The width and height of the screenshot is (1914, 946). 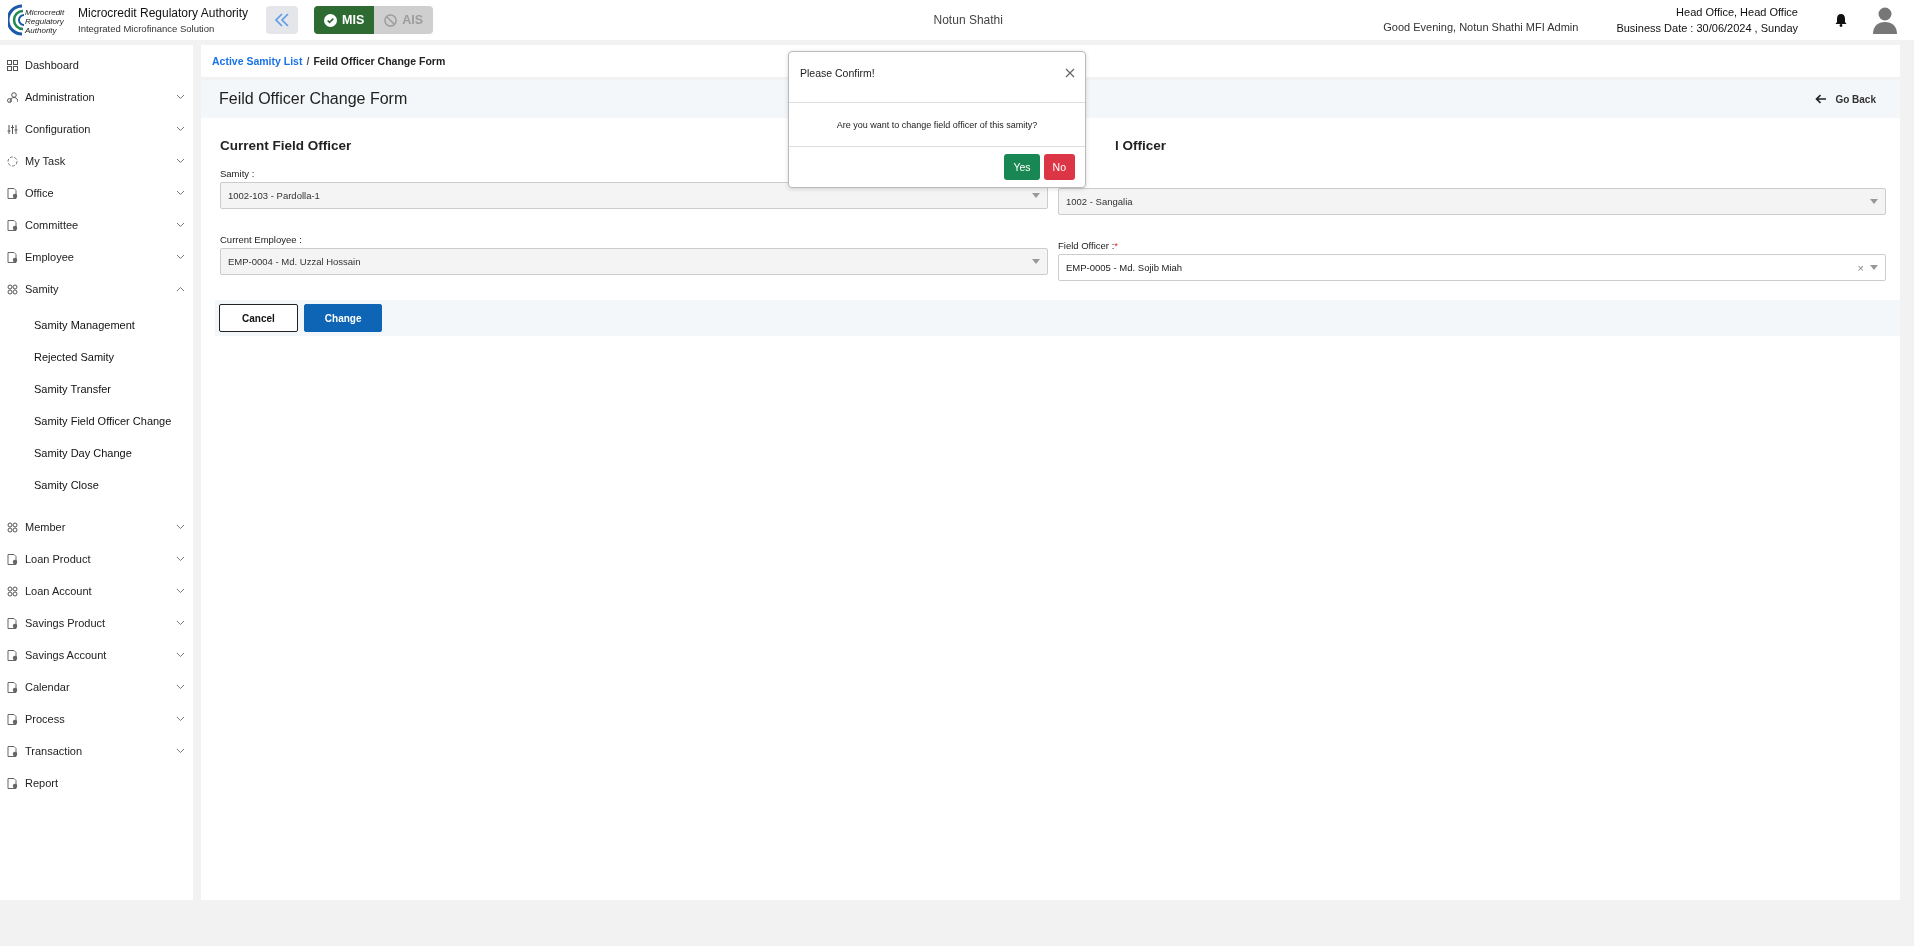 What do you see at coordinates (12, 161) in the screenshot?
I see `dashed-circle-icon` at bounding box center [12, 161].